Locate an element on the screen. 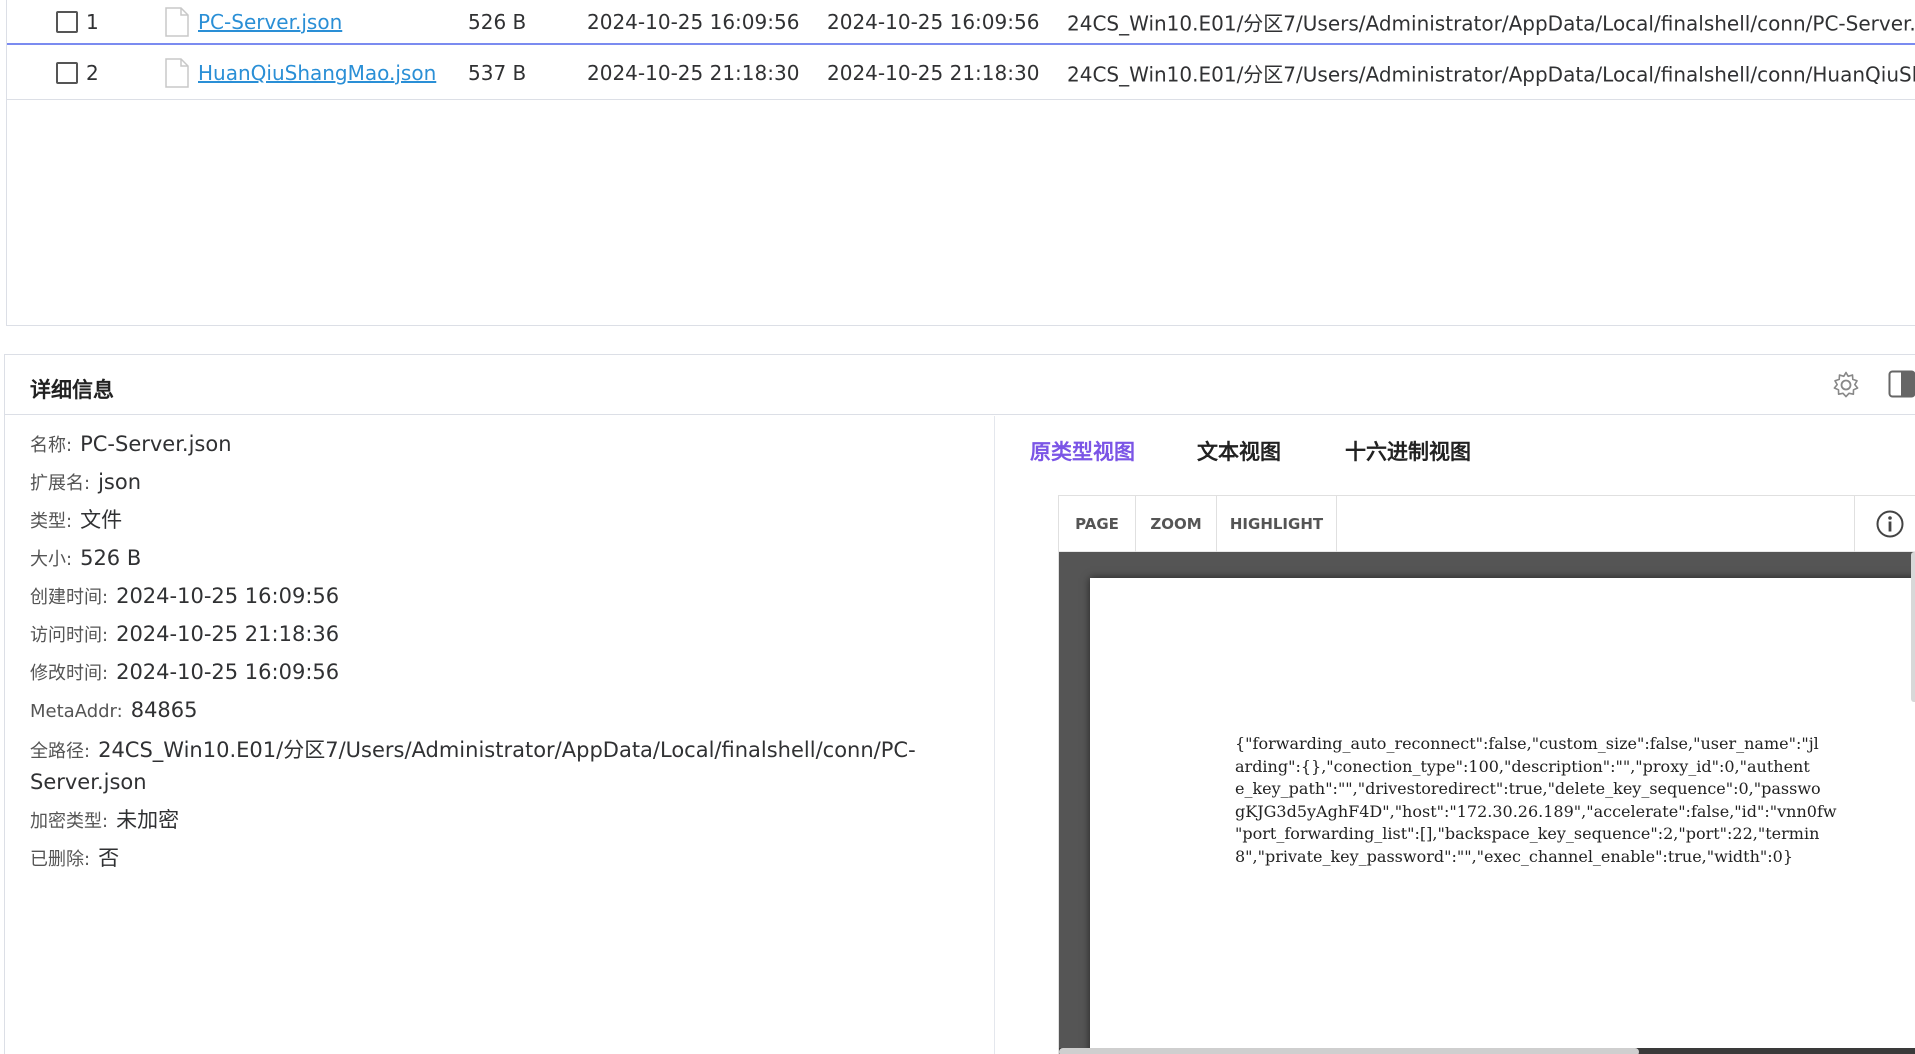 The image size is (1915, 1054). info-row-created: 创建时间: 2024-10-25 16:09:56 is located at coordinates (515, 597).